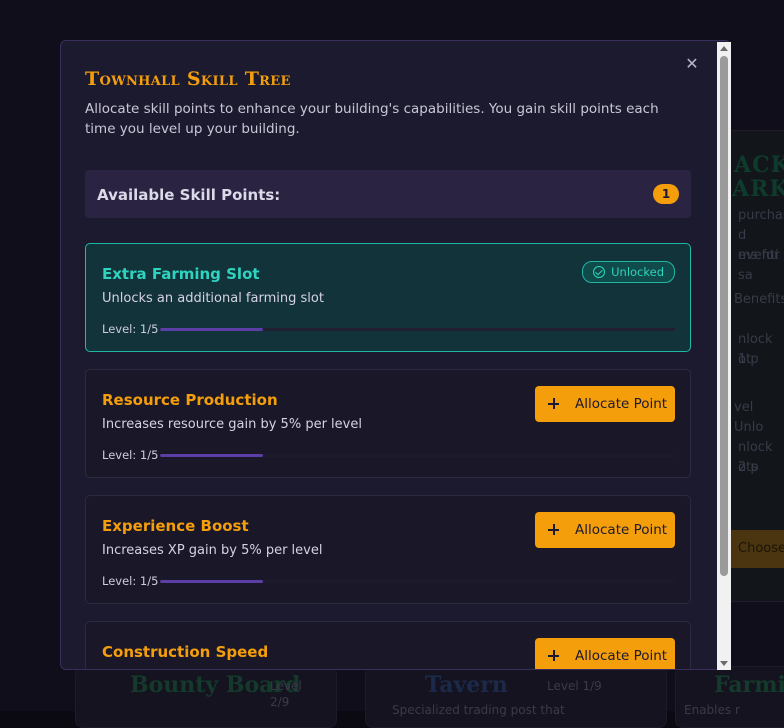 This screenshot has height=728, width=784. Describe the element at coordinates (574, 686) in the screenshot. I see `tavern-level: Level 1/9` at that location.